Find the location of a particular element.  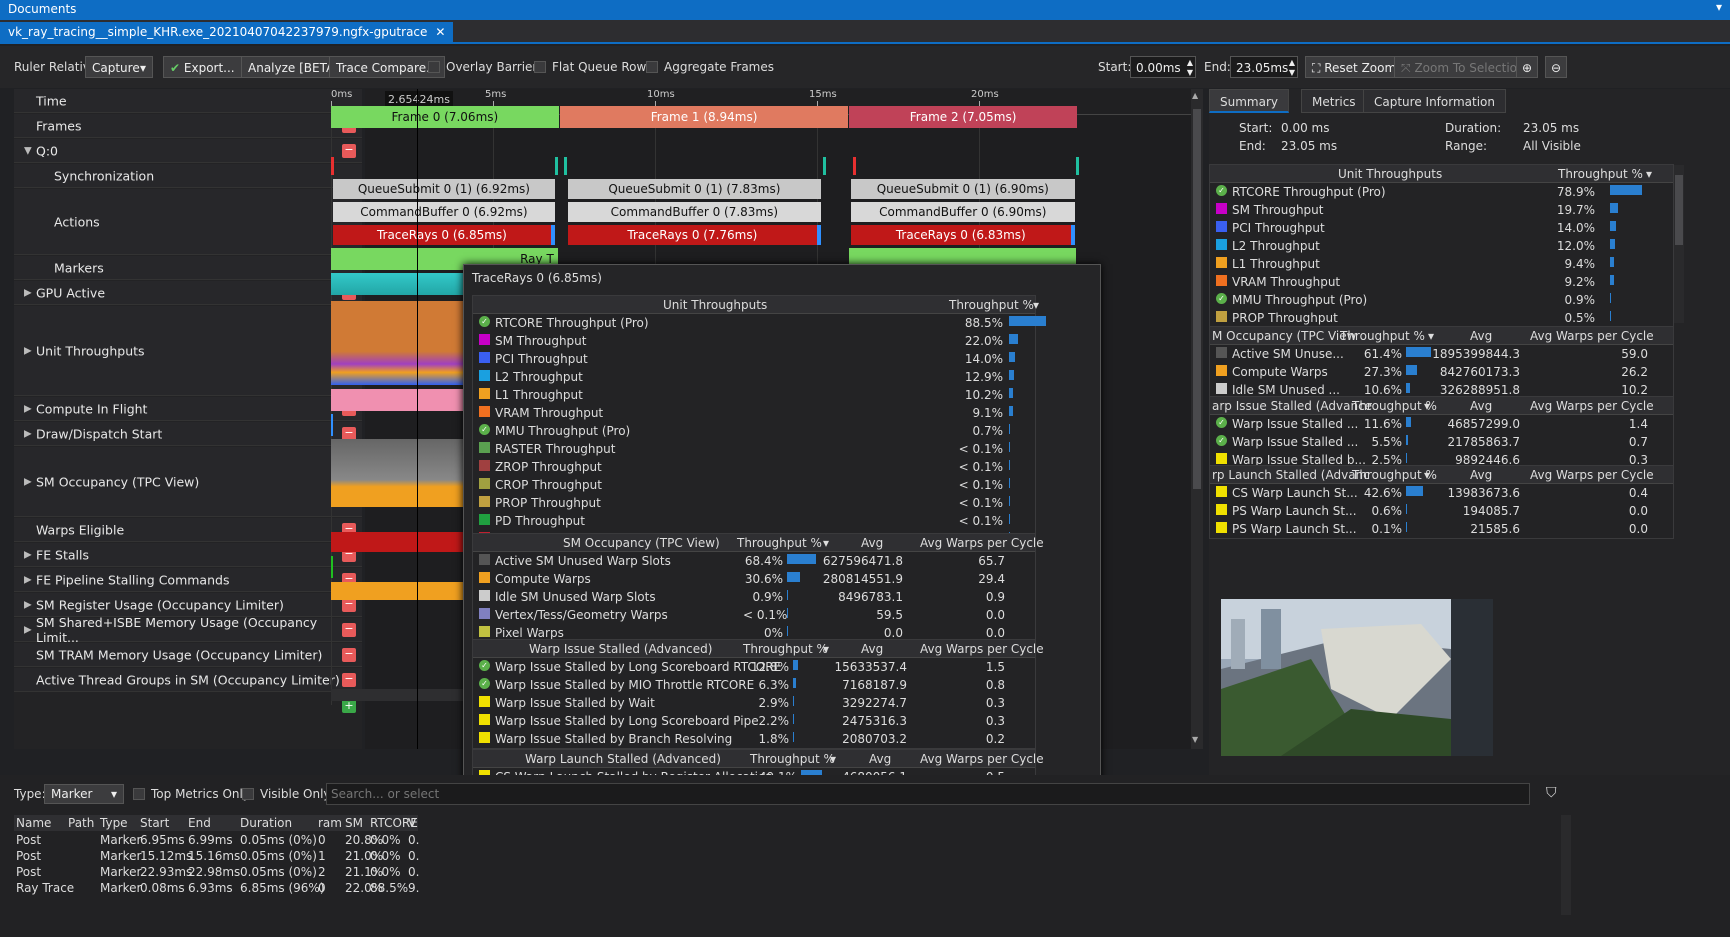

visible-only-checkbox: Visible Only is located at coordinates (286, 794).